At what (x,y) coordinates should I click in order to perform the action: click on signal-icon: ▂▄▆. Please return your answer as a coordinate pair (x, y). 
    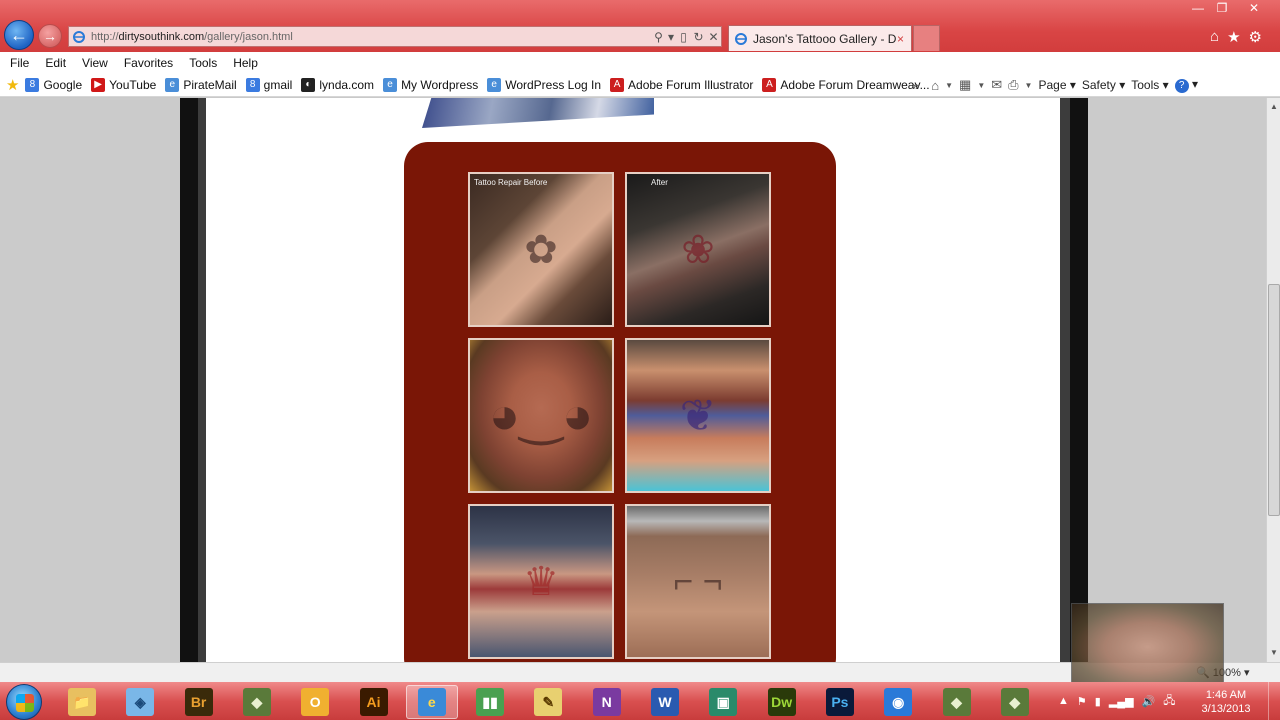
    Looking at the image, I should click on (1121, 701).